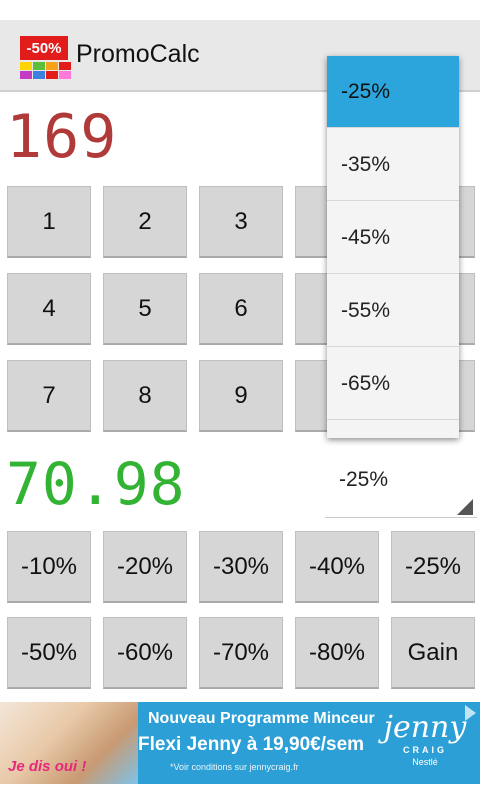  I want to click on digit-1-button: 1, so click(49, 222).